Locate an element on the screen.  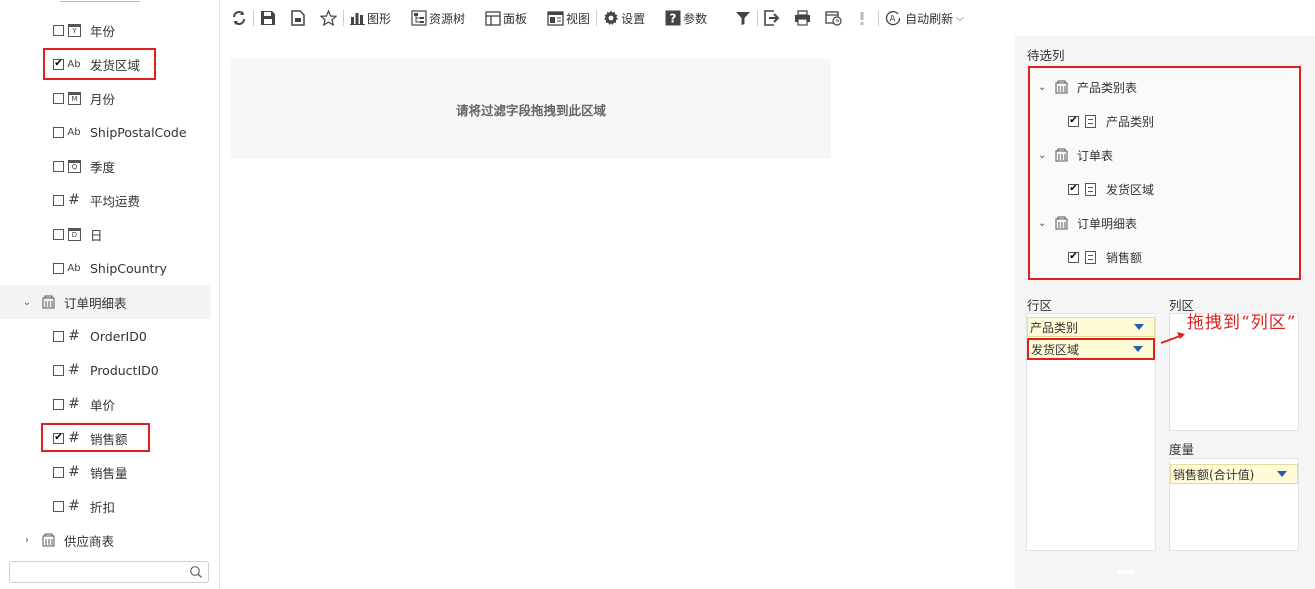
params-label: 参数 is located at coordinates (695, 18).